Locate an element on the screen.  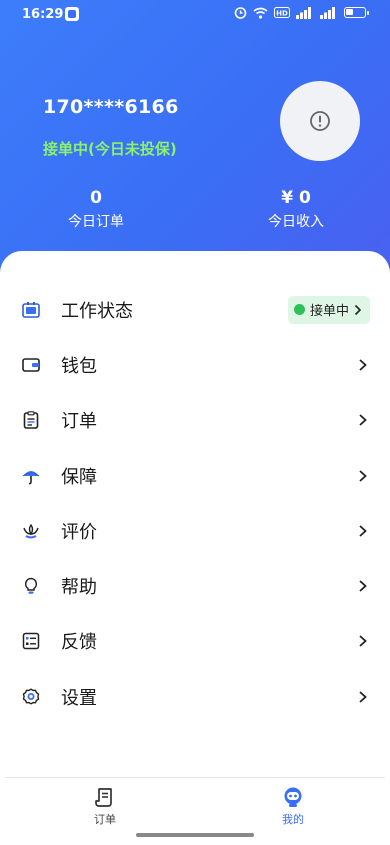
menu-item-work-status: 工作状态 接单中 is located at coordinates (195, 309).